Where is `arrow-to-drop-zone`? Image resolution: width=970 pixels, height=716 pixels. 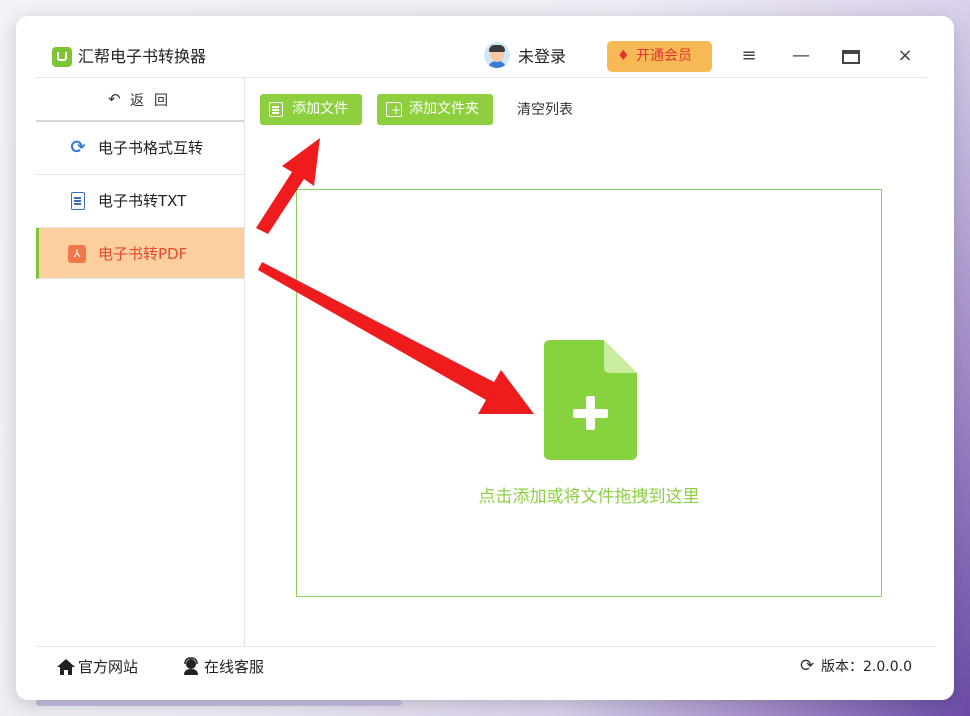
arrow-to-drop-zone is located at coordinates (396, 338).